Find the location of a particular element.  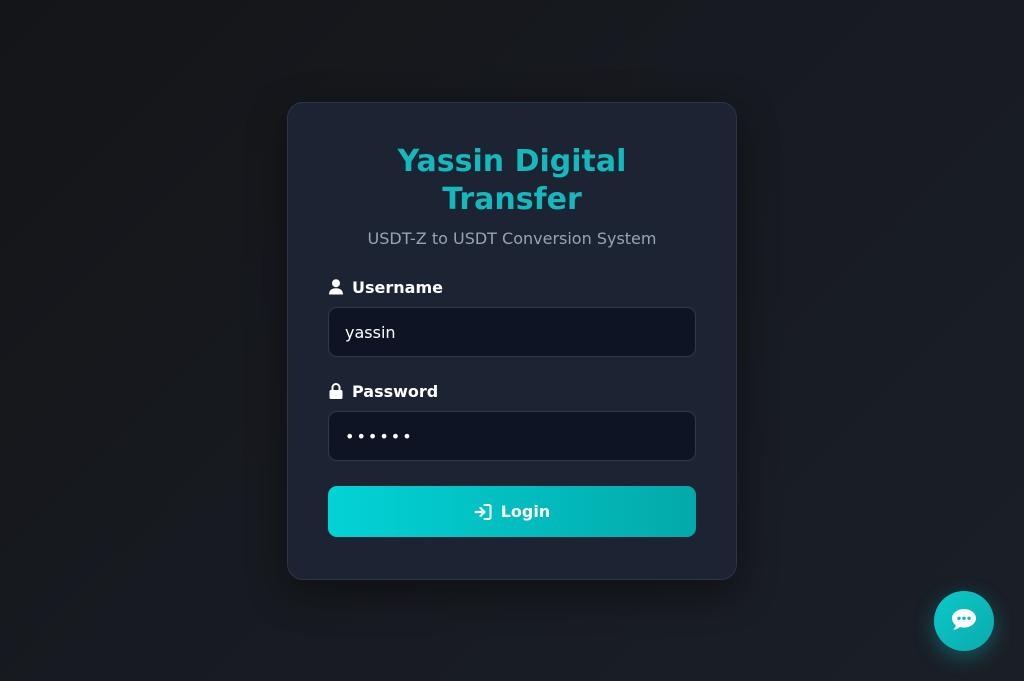

page-subtitle: USDT-Z to USDT Conversion System is located at coordinates (512, 238).